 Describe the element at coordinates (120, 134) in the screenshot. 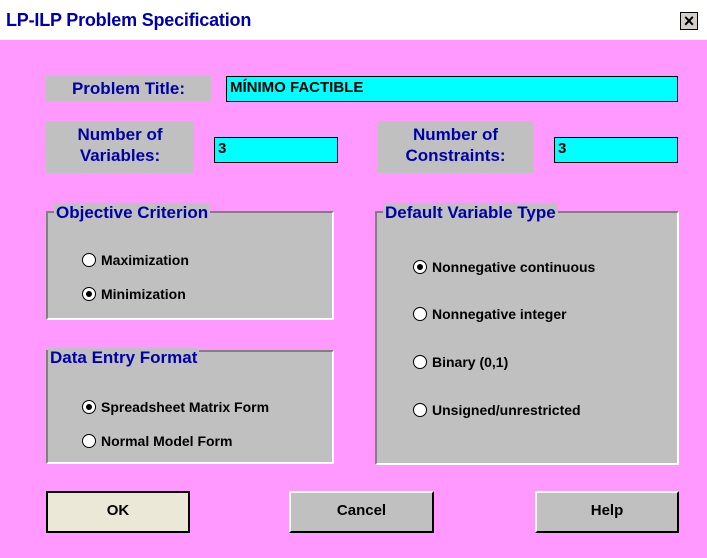

I see `variables-label-line1: Number of` at that location.